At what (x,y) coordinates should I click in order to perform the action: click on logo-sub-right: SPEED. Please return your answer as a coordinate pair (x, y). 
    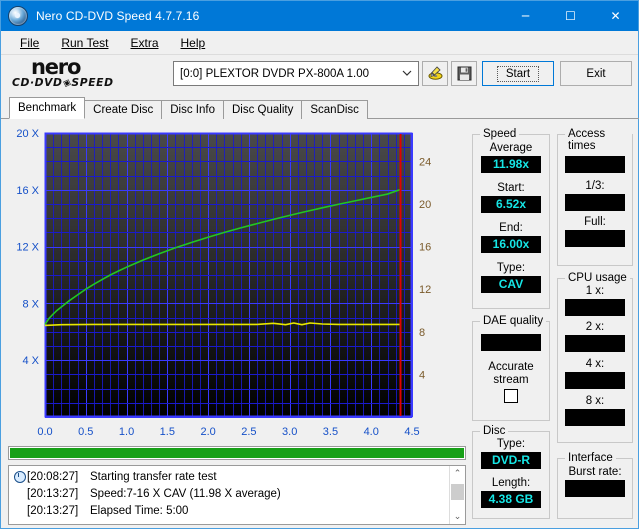
    Looking at the image, I should click on (92, 83).